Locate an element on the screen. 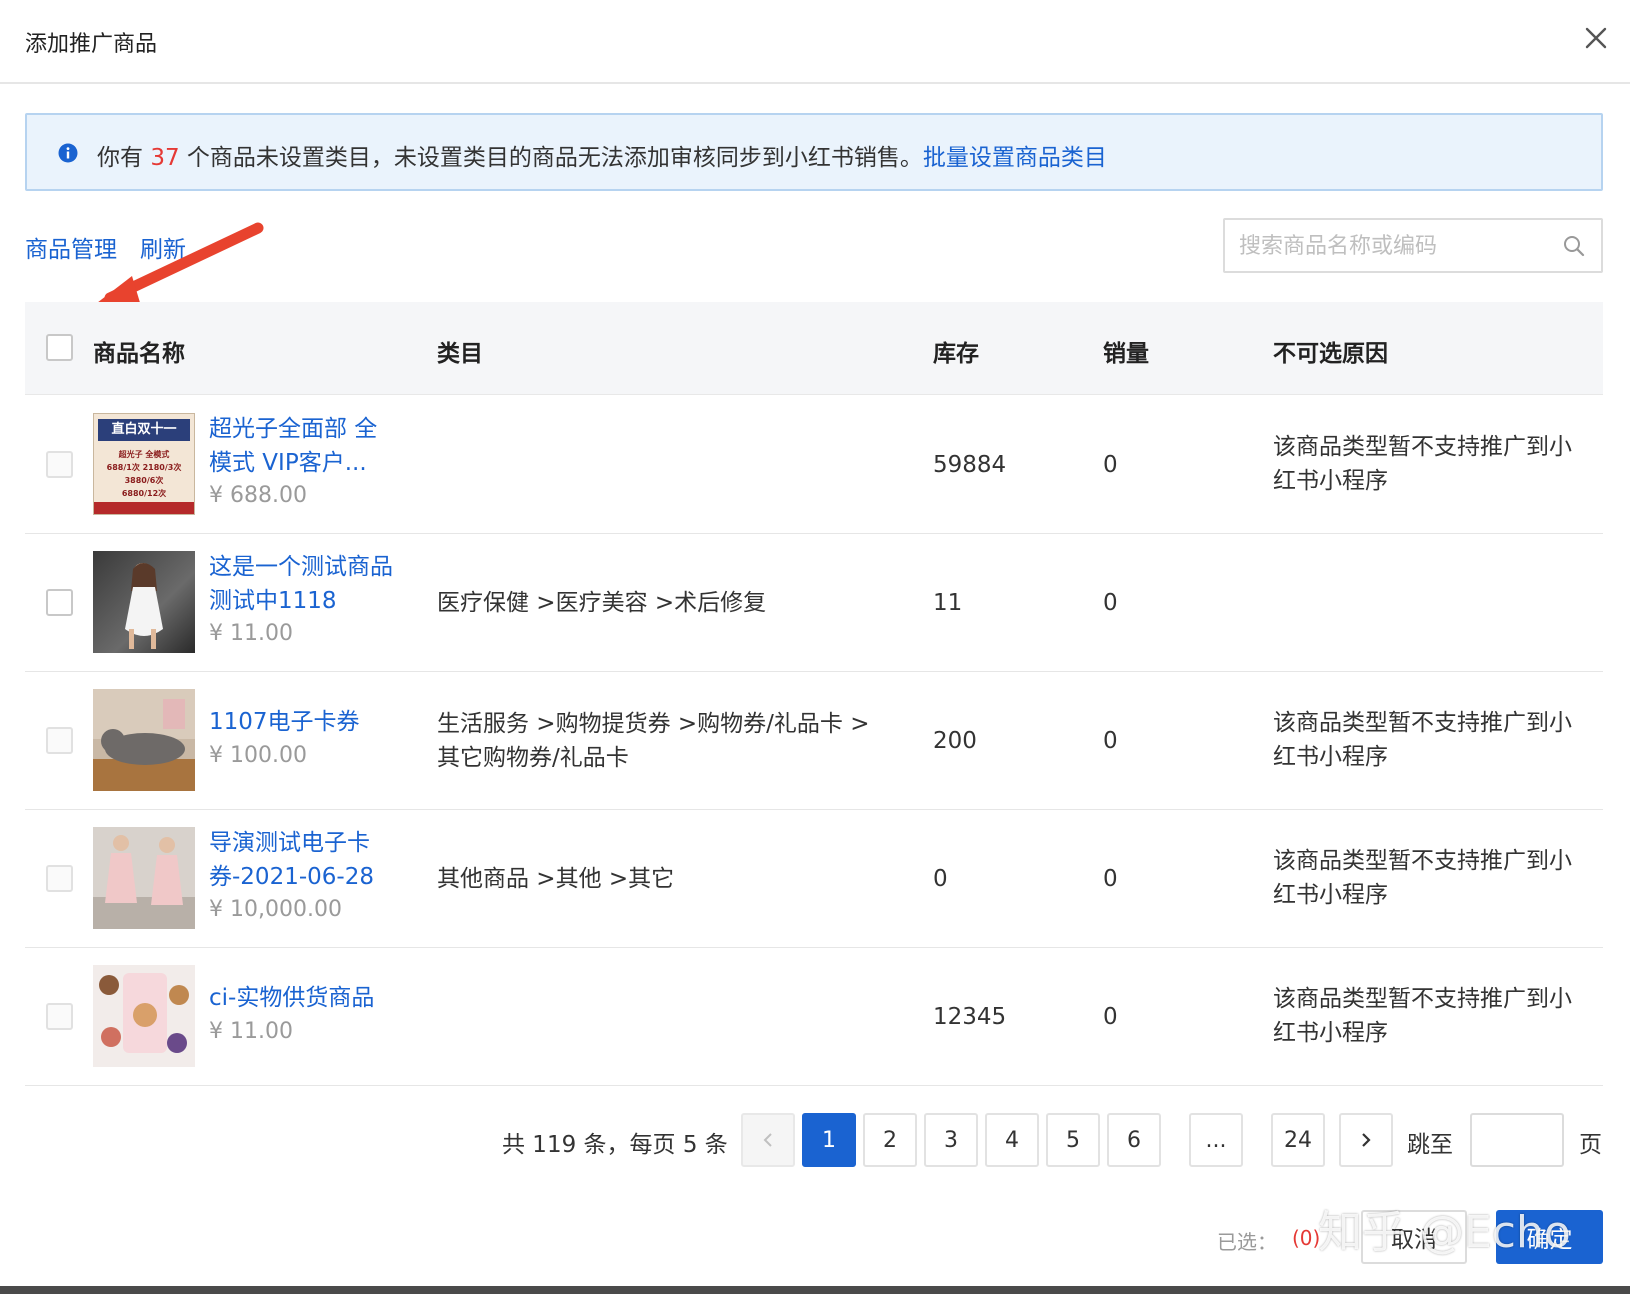  chevron-right-icon is located at coordinates (1366, 1140).